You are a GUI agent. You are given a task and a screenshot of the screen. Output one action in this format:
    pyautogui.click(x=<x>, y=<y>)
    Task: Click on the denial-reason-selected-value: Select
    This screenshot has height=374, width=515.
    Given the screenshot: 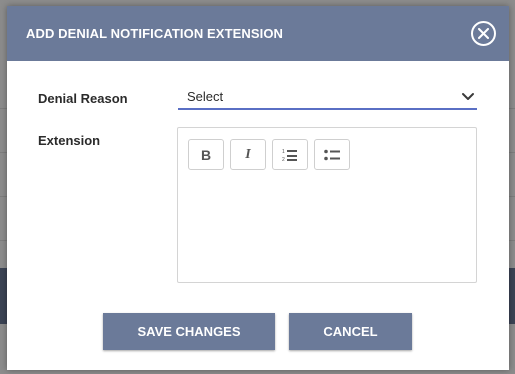 What is the action you would take?
    pyautogui.click(x=205, y=96)
    